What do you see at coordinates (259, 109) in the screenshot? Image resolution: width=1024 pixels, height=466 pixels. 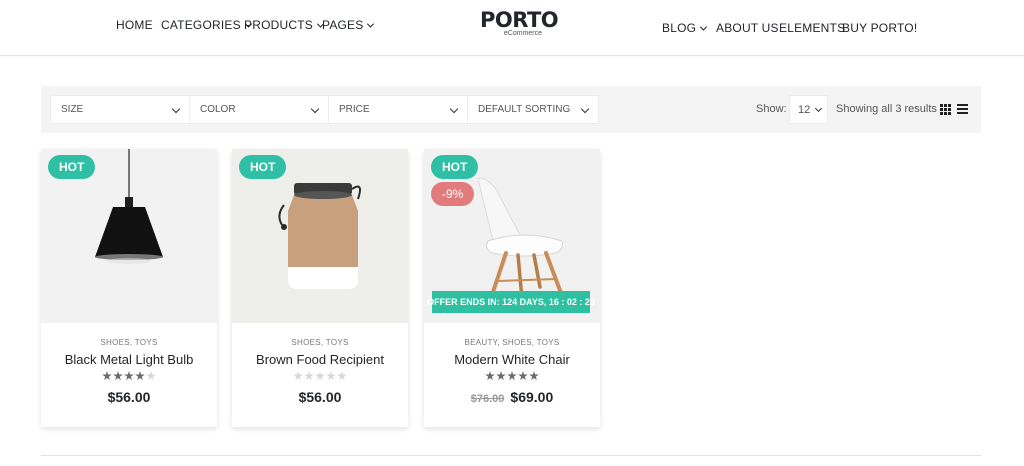 I see `color-filter-select: COLOR` at bounding box center [259, 109].